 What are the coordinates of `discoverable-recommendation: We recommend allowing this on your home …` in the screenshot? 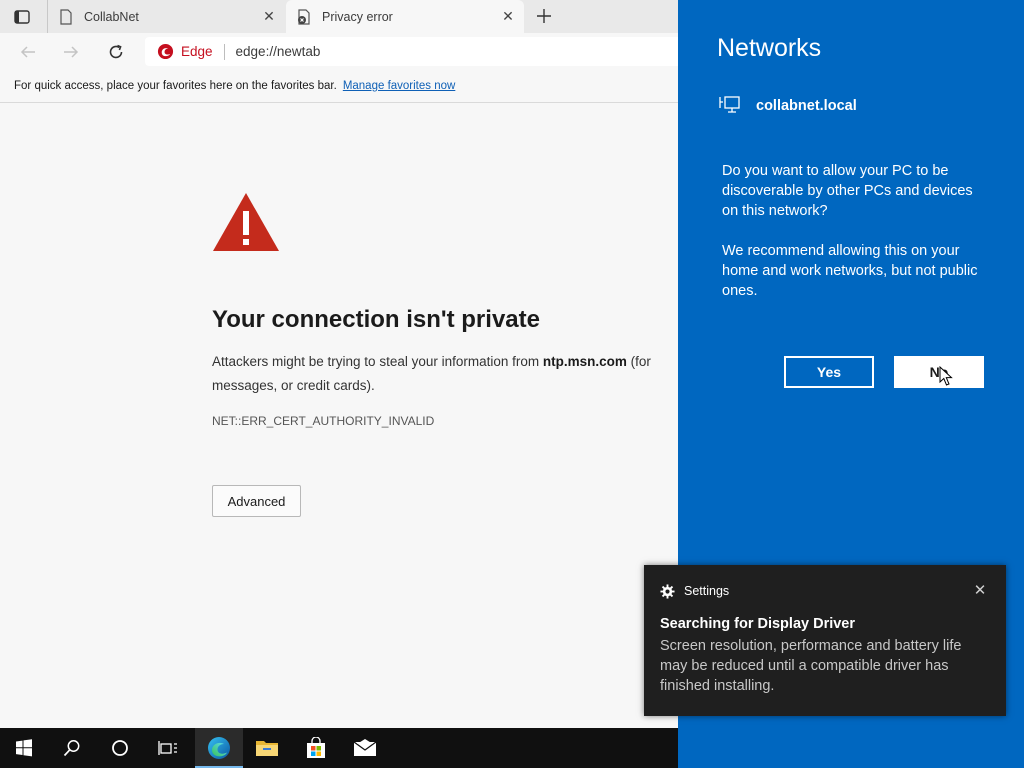 It's located at (850, 271).